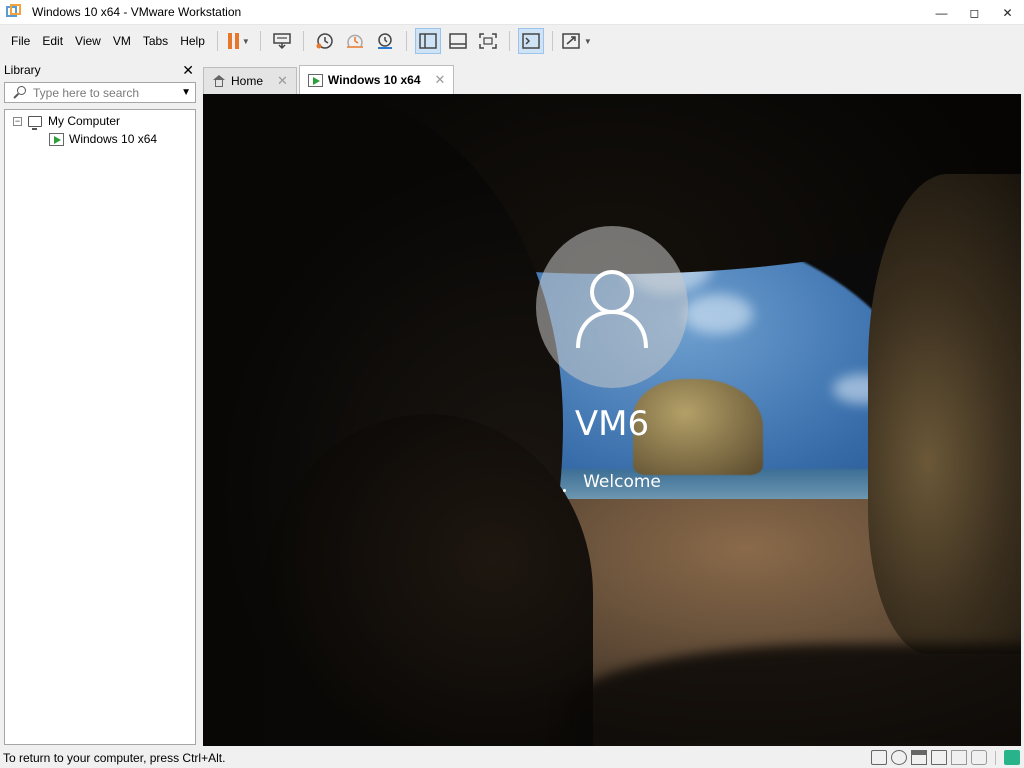  Describe the element at coordinates (612, 309) in the screenshot. I see `user-icon` at that location.